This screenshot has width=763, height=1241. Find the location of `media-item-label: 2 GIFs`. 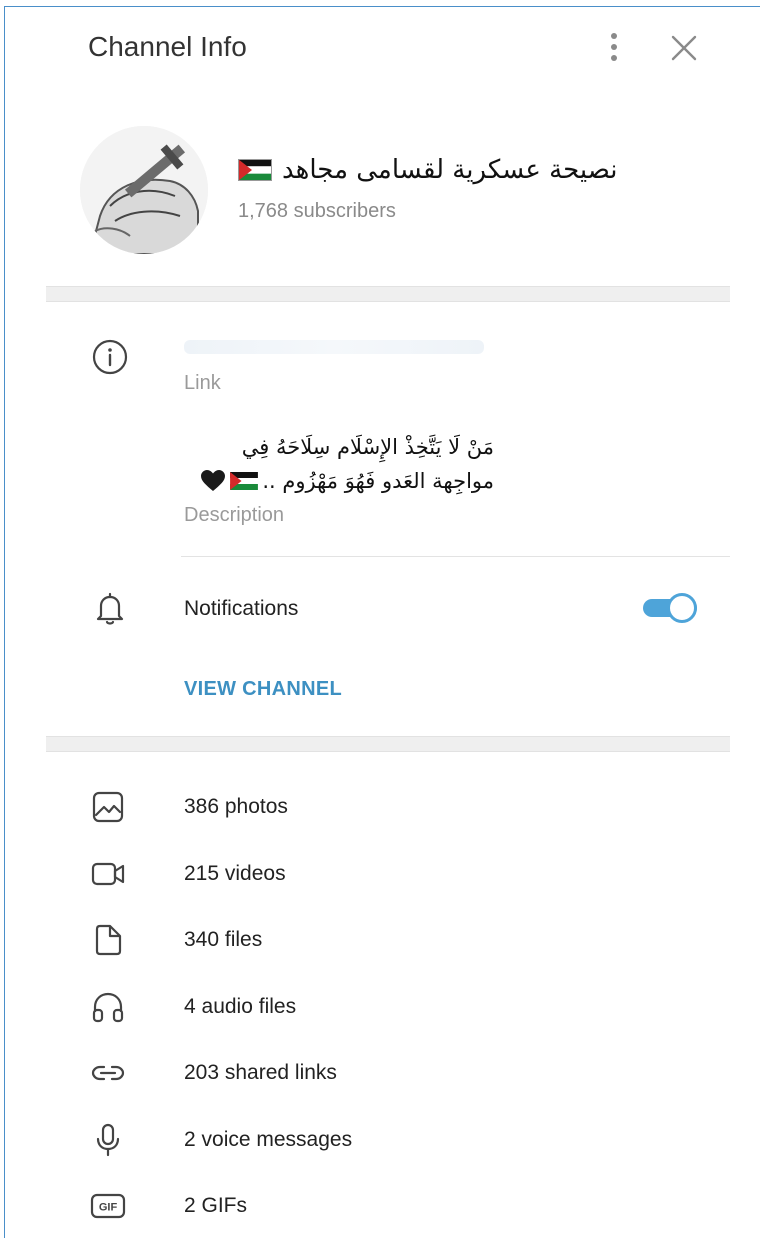

media-item-label: 2 GIFs is located at coordinates (216, 1205).